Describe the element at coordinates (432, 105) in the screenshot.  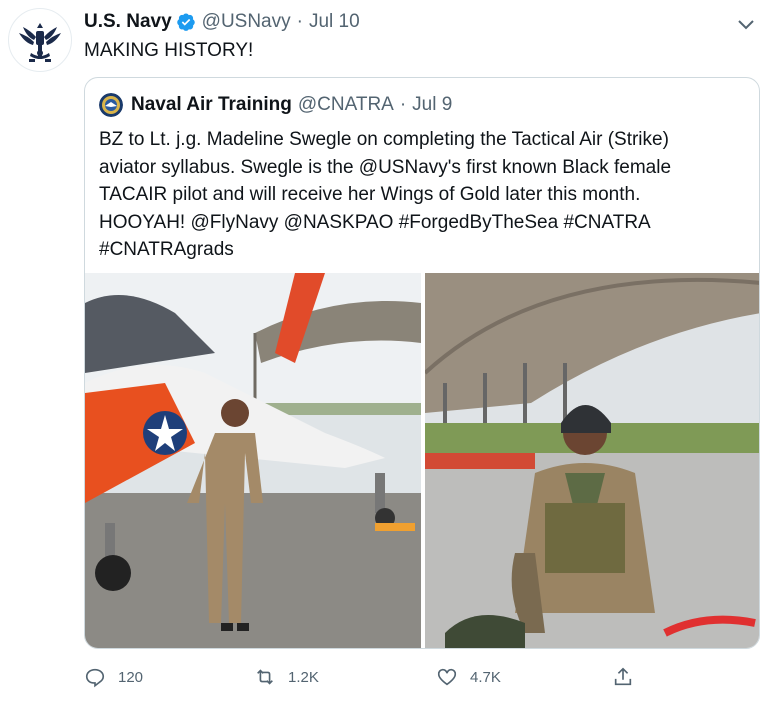
I see `quoted-tweet-date: Jul 9` at that location.